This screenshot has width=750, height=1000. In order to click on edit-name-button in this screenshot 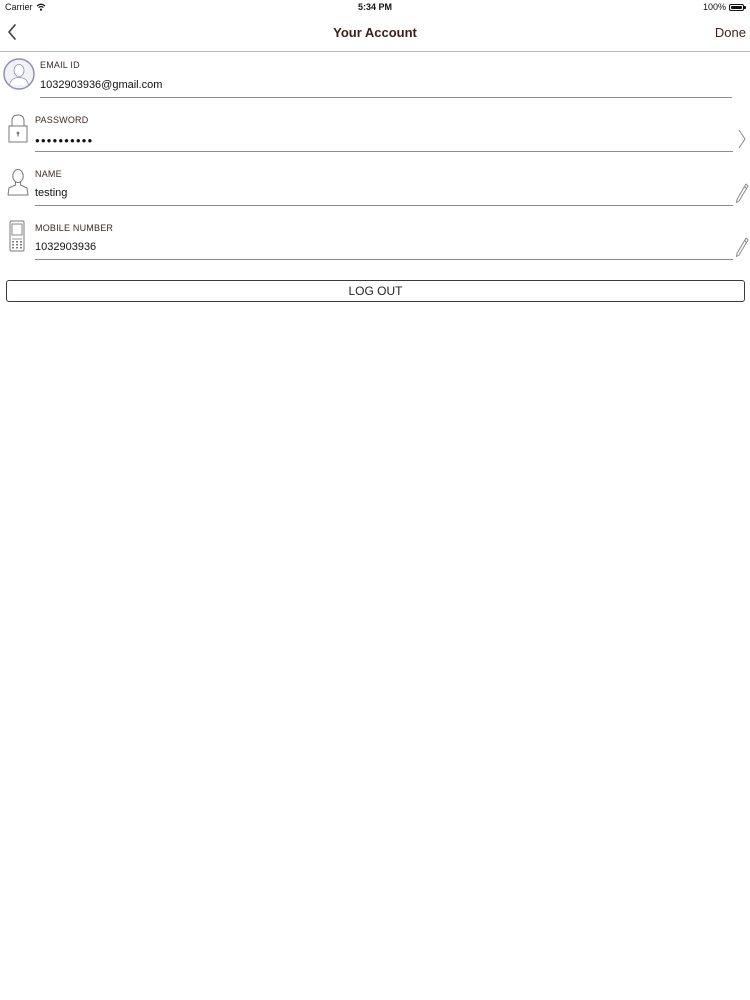, I will do `click(742, 195)`.